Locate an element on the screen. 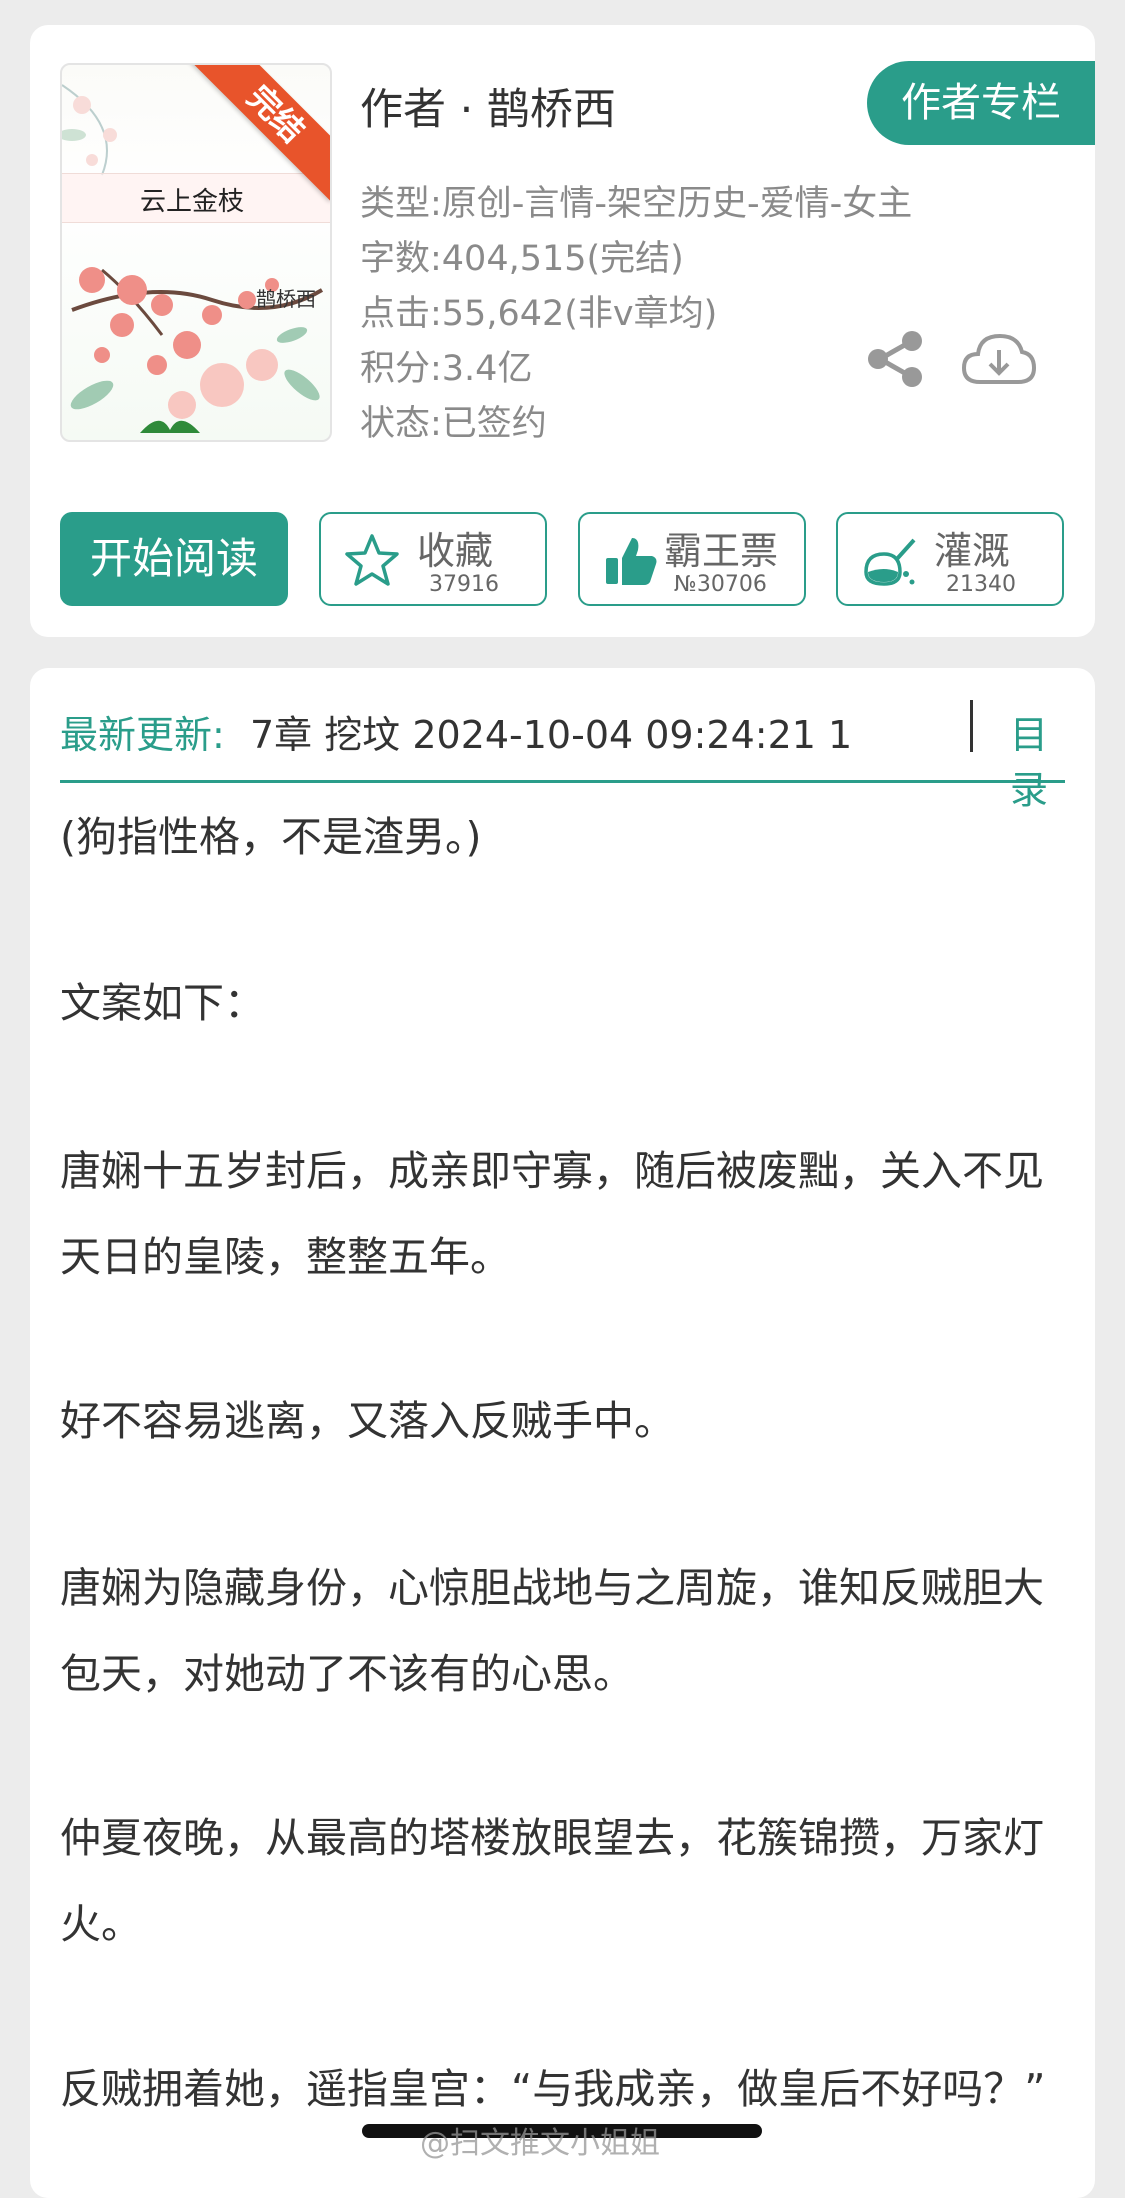 The height and width of the screenshot is (2198, 1125). book-score: 积分:3.4亿 is located at coordinates (446, 369).